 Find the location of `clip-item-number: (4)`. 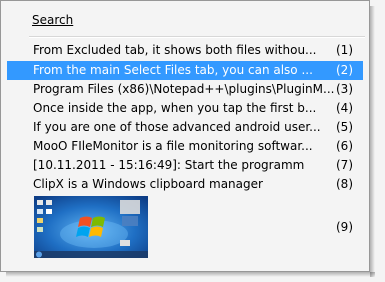

clip-item-number: (4) is located at coordinates (344, 108).